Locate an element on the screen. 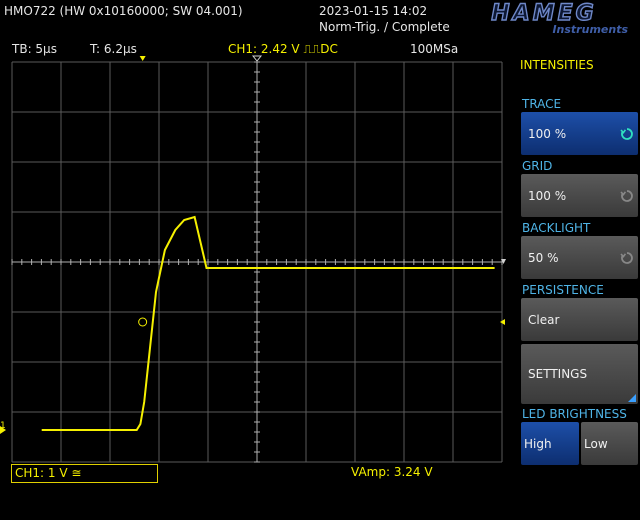  menu-title: INTENSITIES is located at coordinates (557, 65).